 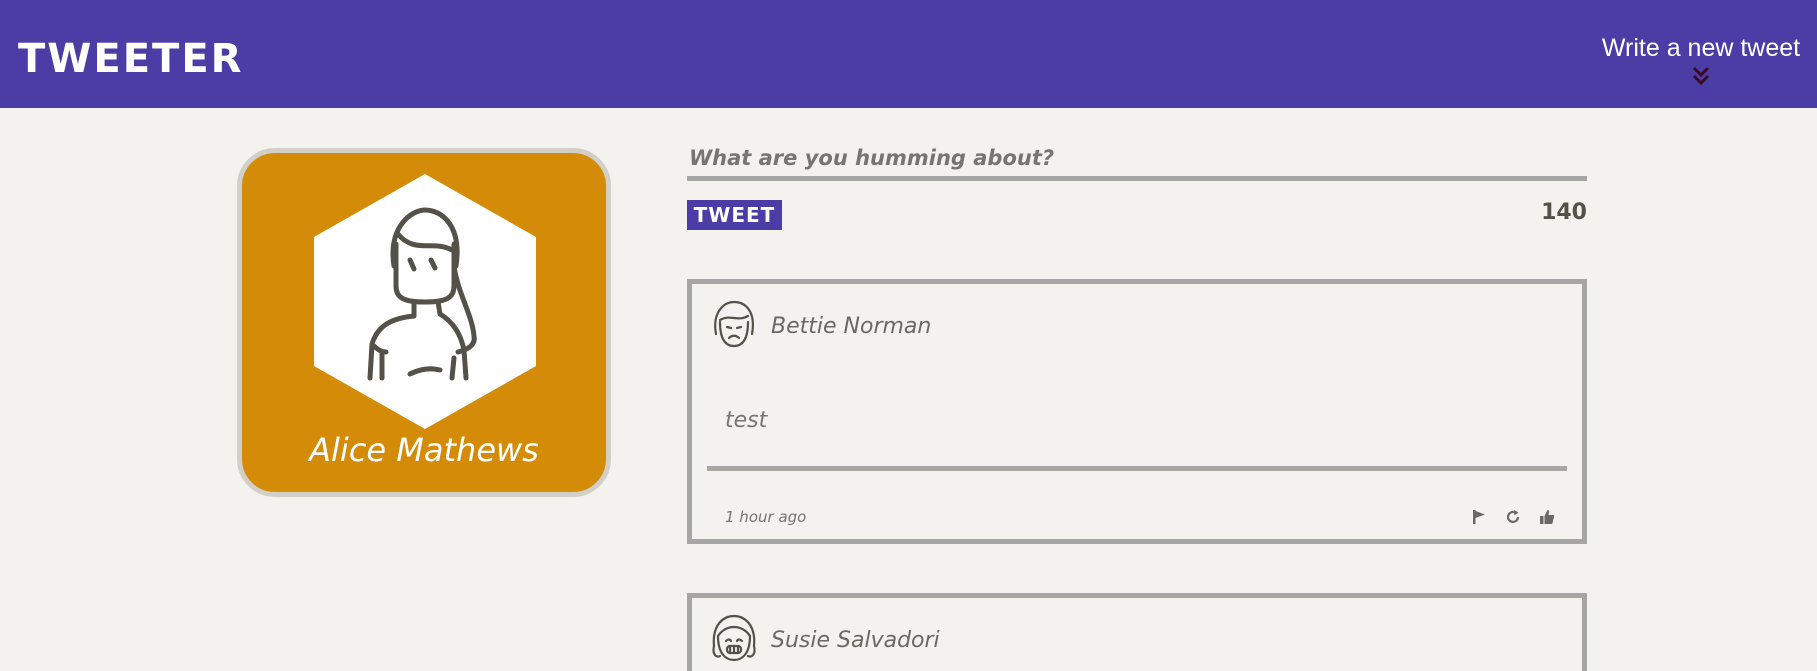 I want to click on woman-avatar-icon, so click(x=425, y=301).